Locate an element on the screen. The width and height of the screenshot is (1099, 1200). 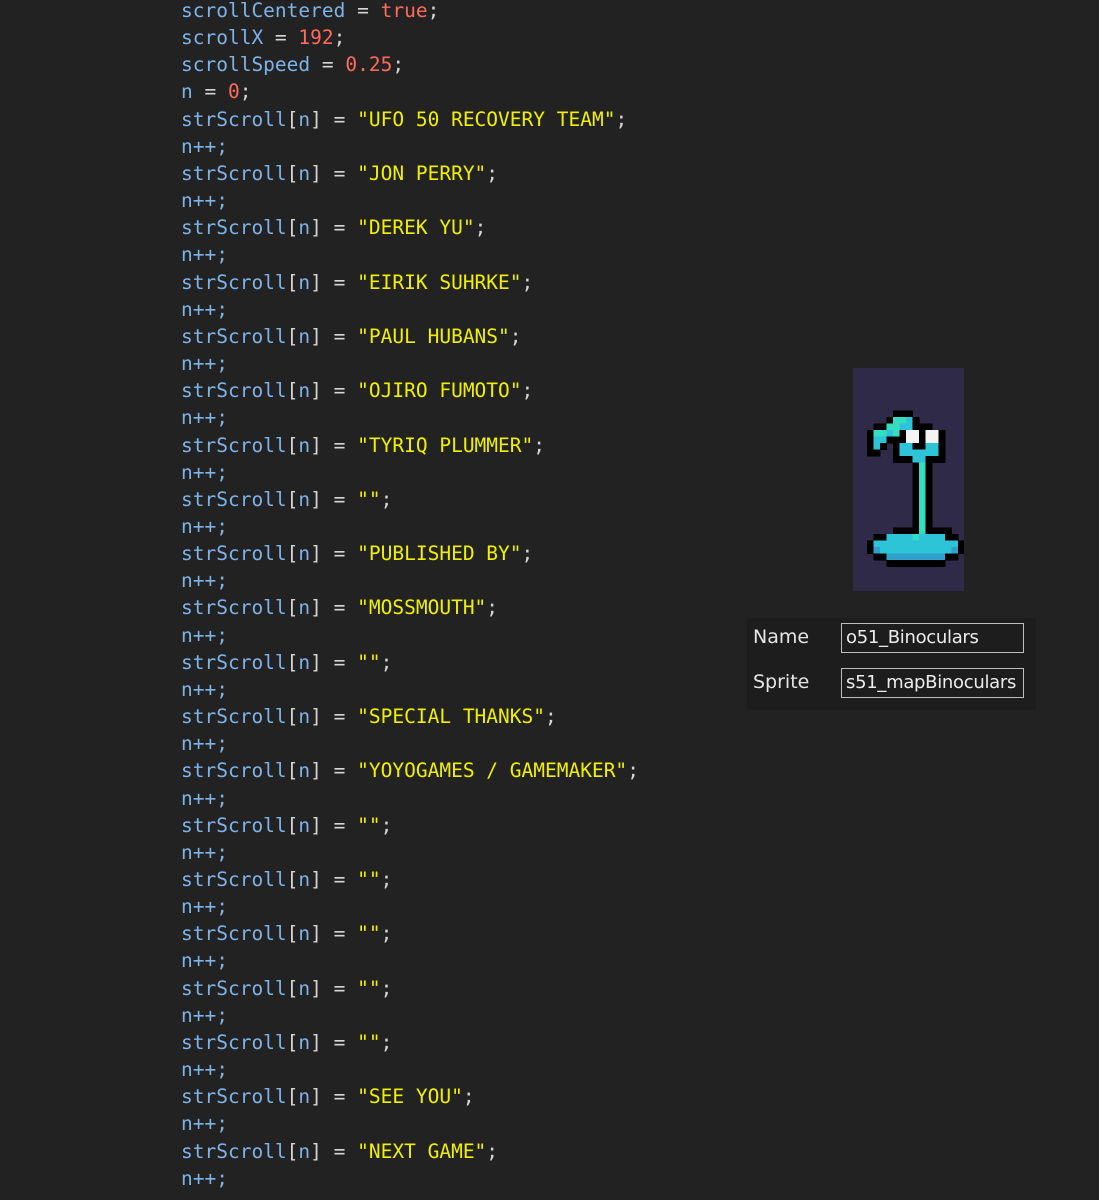
code-value: "MOSSMOUTH" is located at coordinates (422, 608).